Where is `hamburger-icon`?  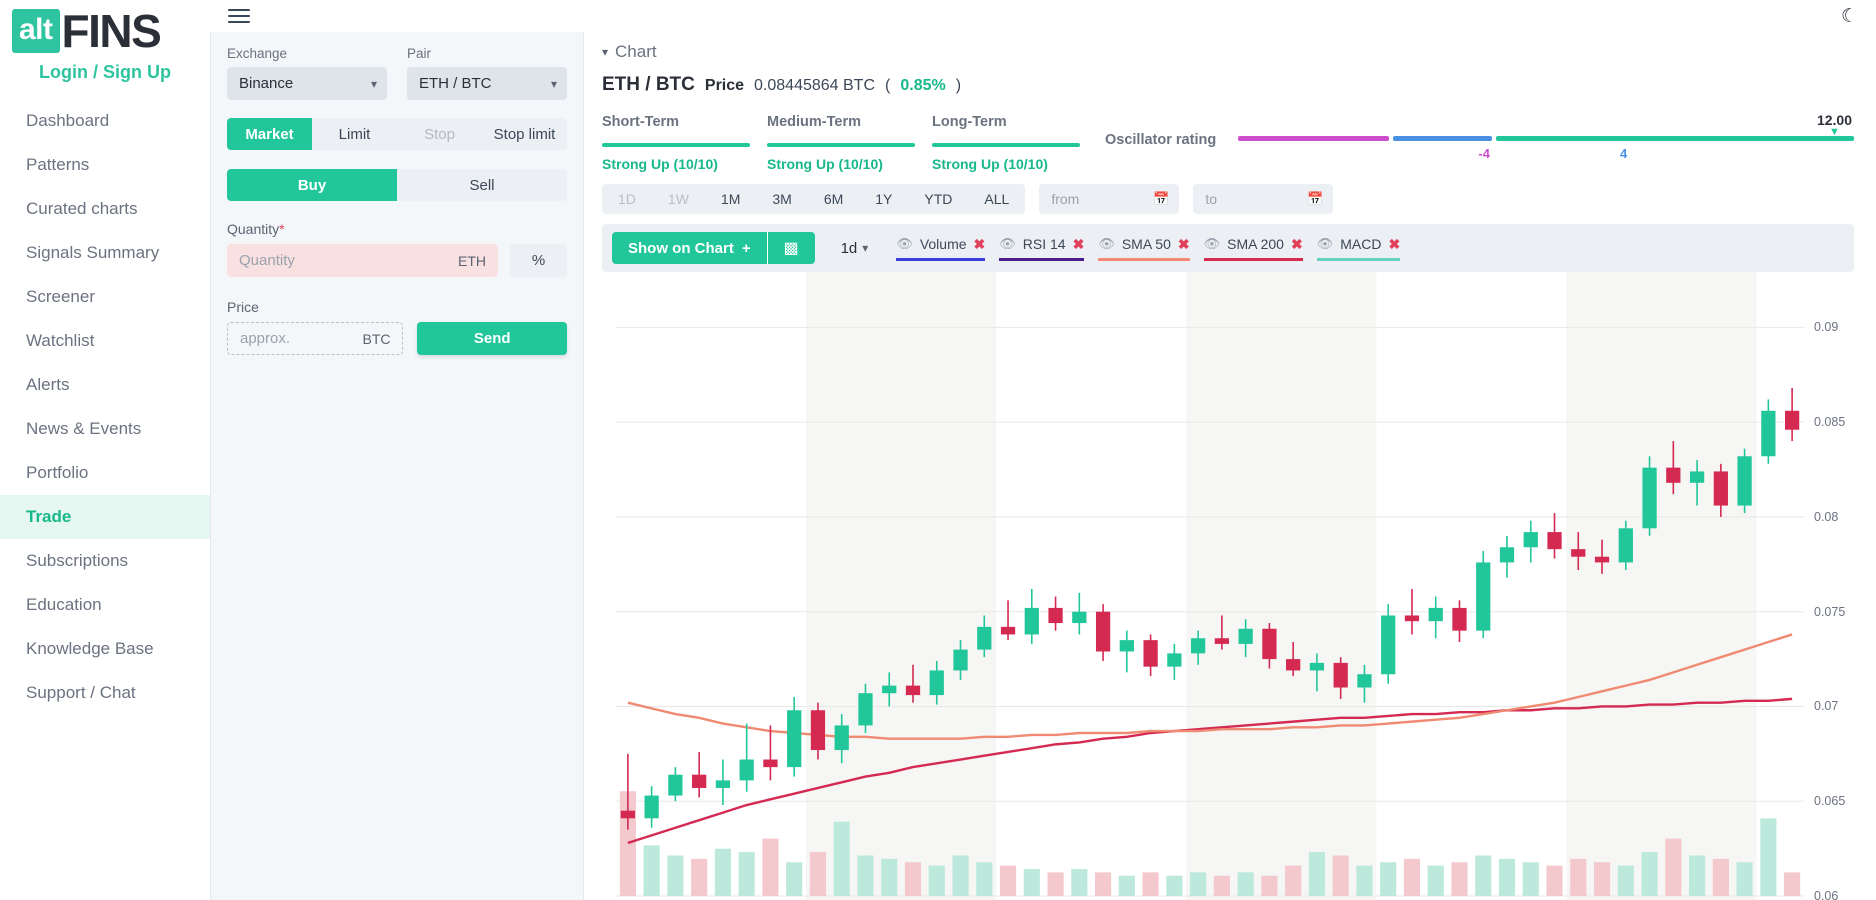 hamburger-icon is located at coordinates (239, 16).